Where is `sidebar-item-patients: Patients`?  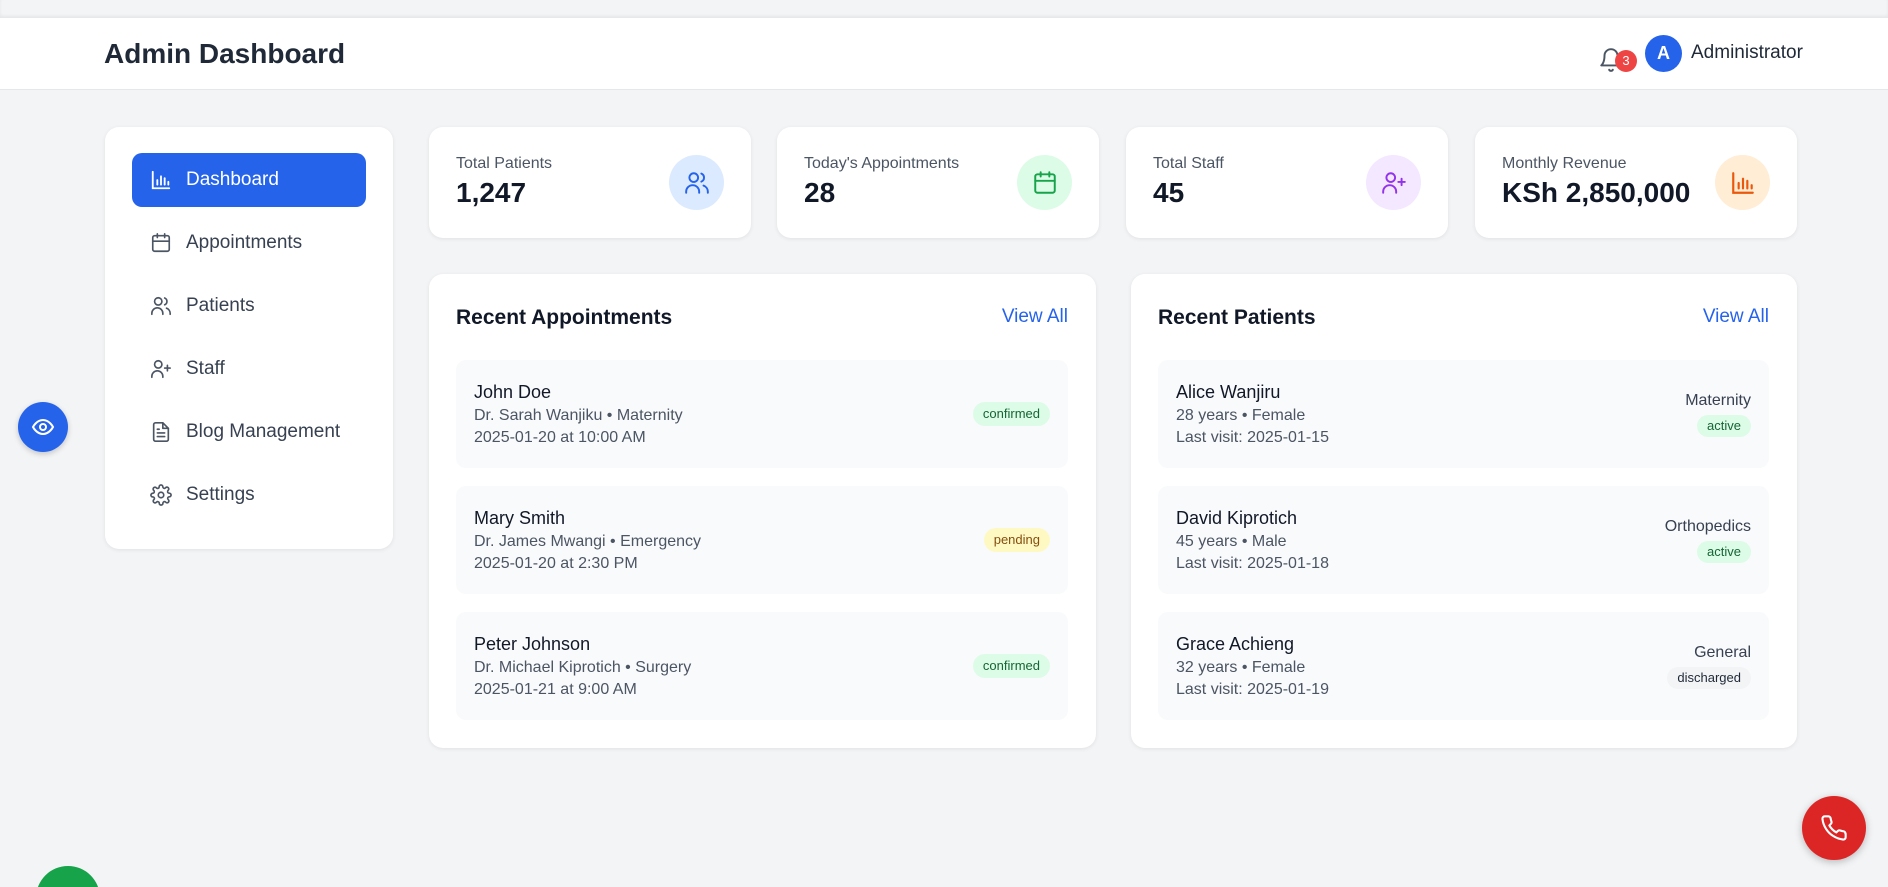
sidebar-item-patients: Patients is located at coordinates (249, 306).